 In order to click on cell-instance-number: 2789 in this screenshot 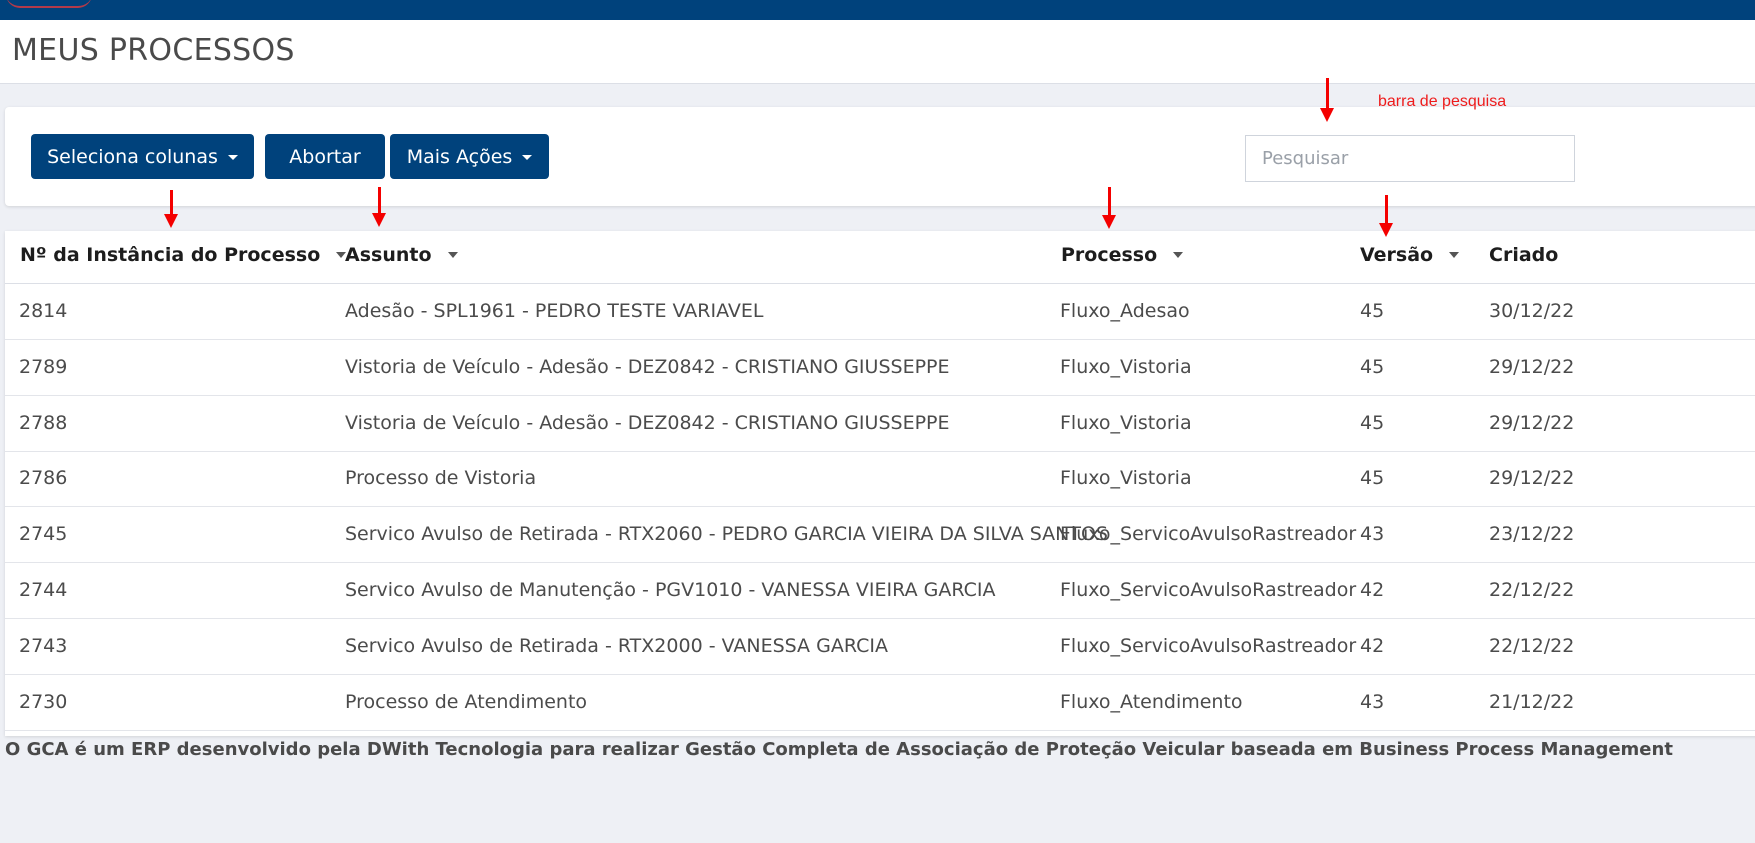, I will do `click(43, 366)`.